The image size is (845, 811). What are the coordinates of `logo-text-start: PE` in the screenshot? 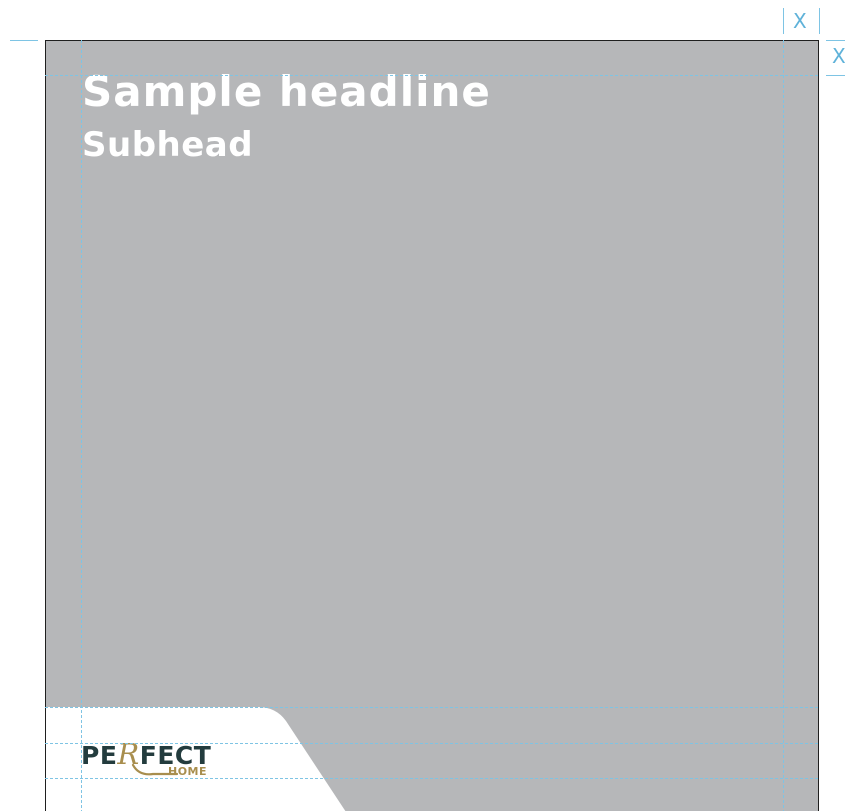 It's located at (99, 755).